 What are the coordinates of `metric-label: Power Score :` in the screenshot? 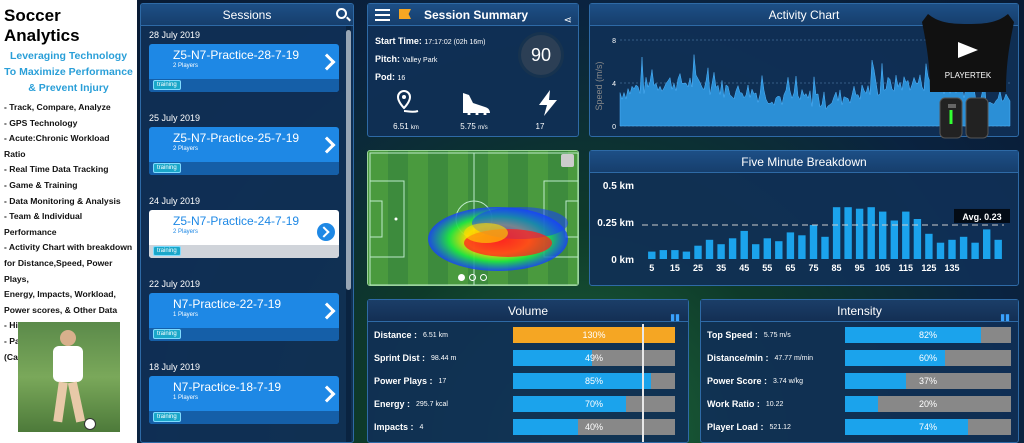 It's located at (737, 381).